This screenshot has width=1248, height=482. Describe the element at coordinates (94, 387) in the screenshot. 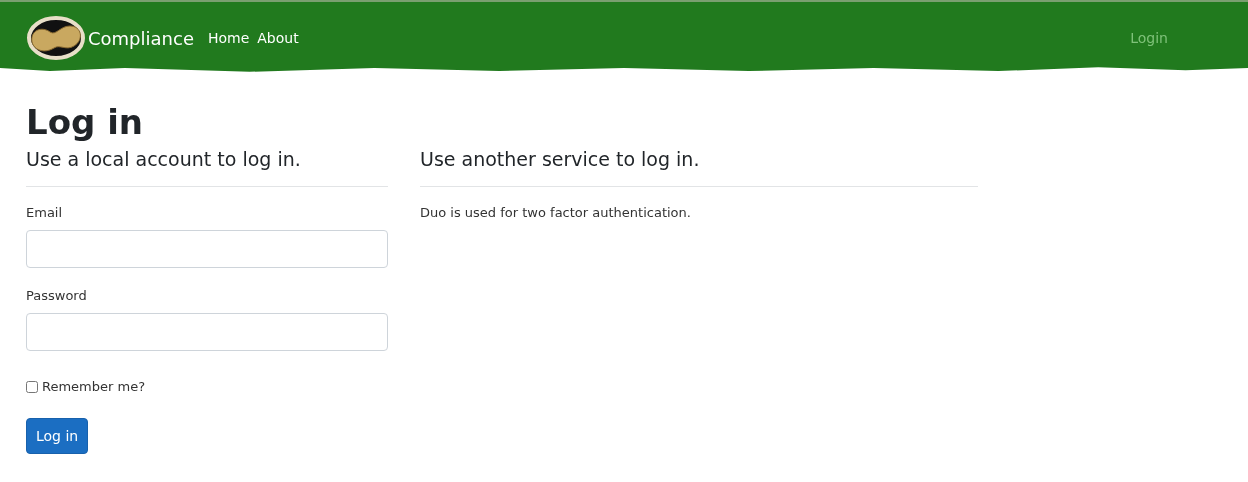

I see `checkbox-label: Remember me?` at that location.